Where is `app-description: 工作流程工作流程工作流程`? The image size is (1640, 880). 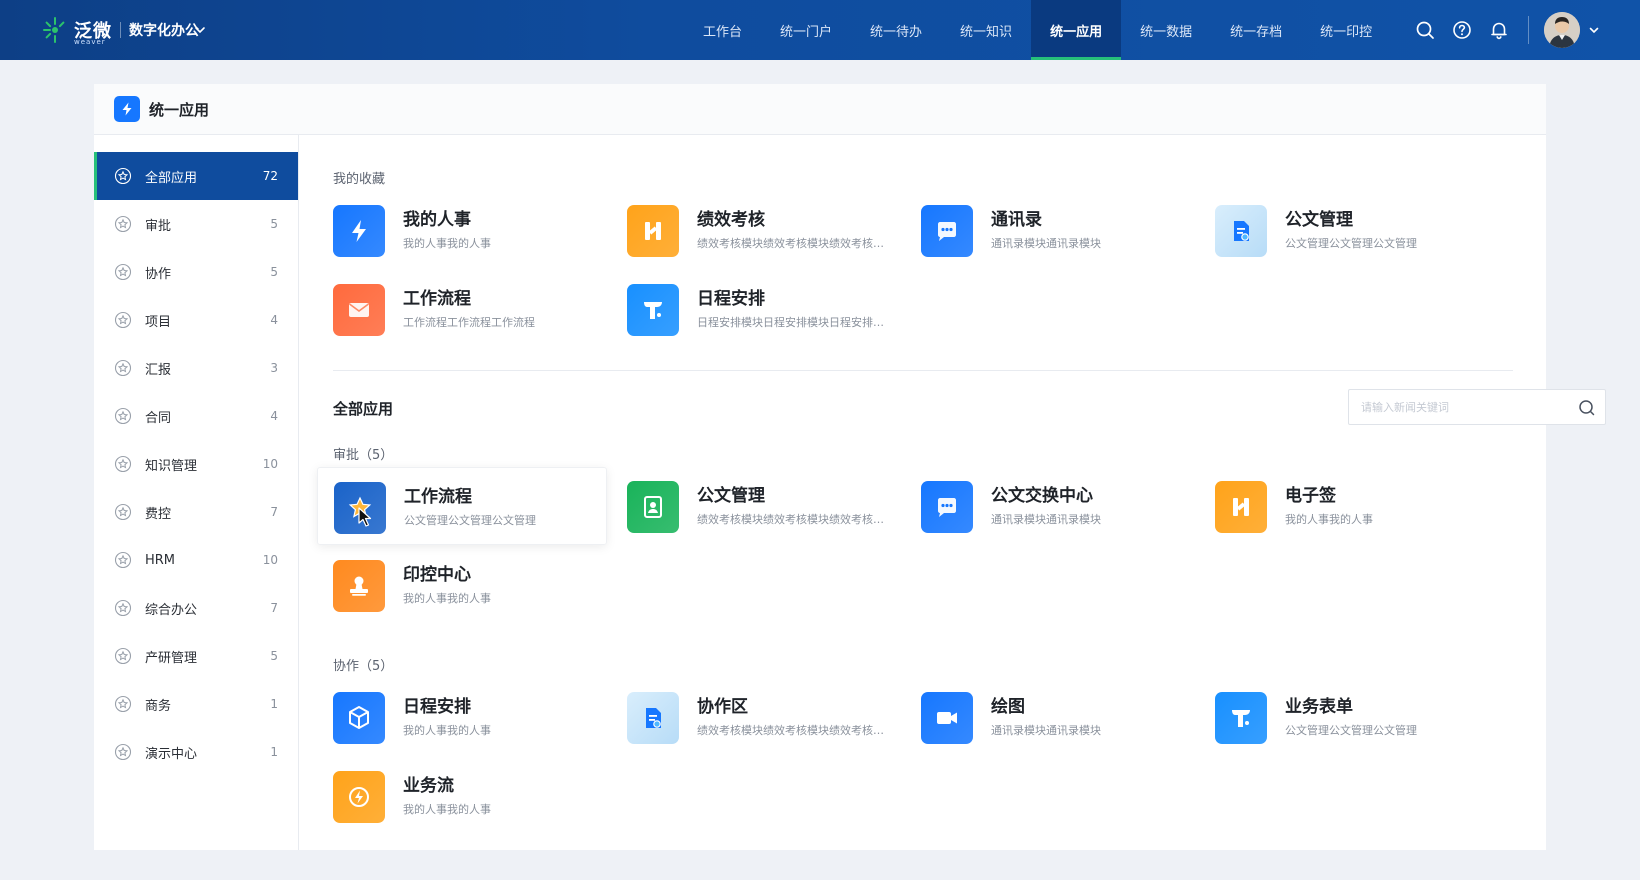
app-description: 工作流程工作流程工作流程 is located at coordinates (469, 322).